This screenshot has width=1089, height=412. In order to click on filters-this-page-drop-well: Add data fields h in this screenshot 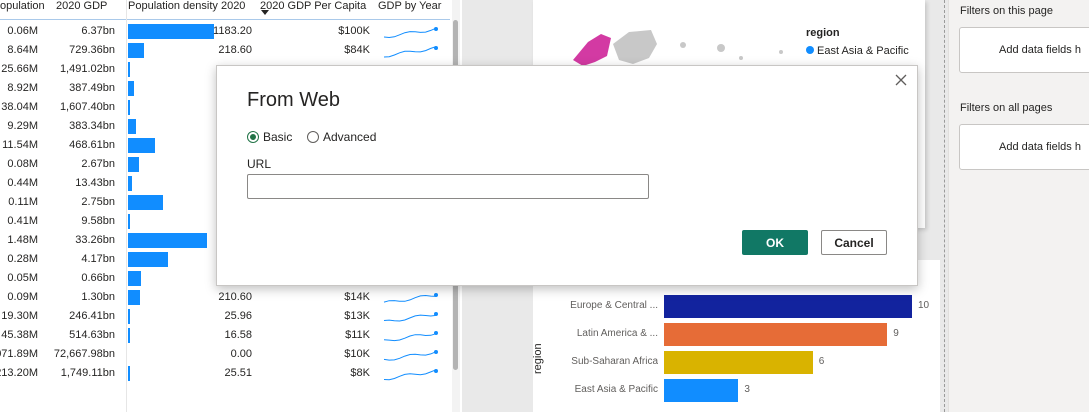, I will do `click(1024, 50)`.